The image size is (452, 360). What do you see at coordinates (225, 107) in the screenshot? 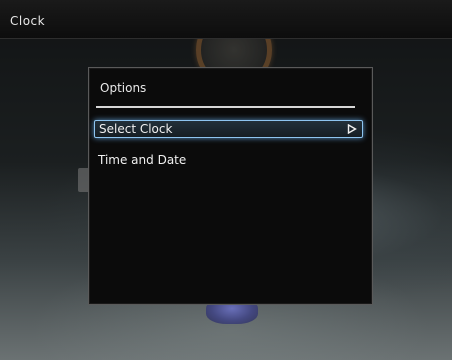
I see `panel-divider` at bounding box center [225, 107].